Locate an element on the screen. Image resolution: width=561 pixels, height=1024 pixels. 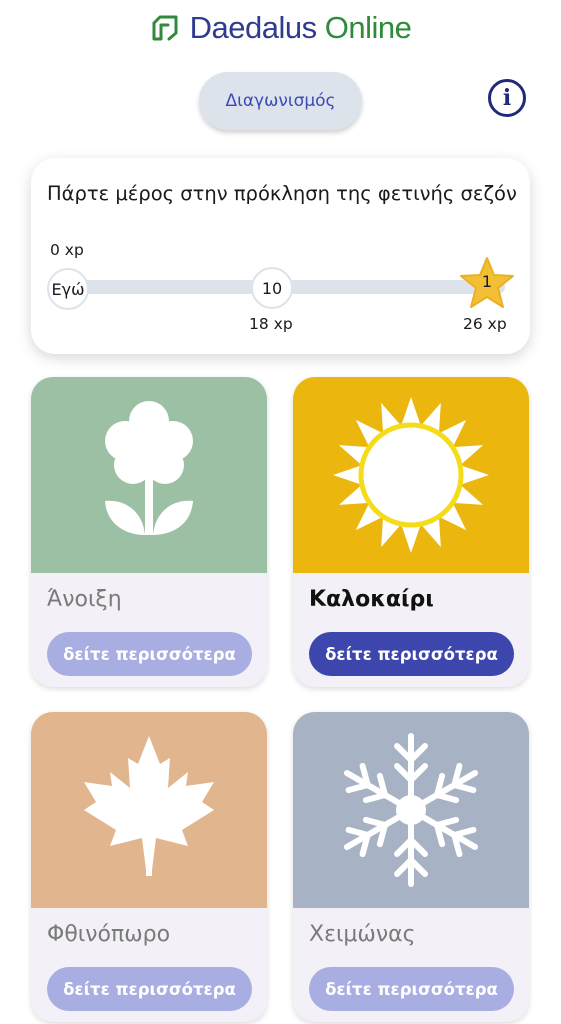
season-title-spring: Άνοιξη is located at coordinates (84, 599).